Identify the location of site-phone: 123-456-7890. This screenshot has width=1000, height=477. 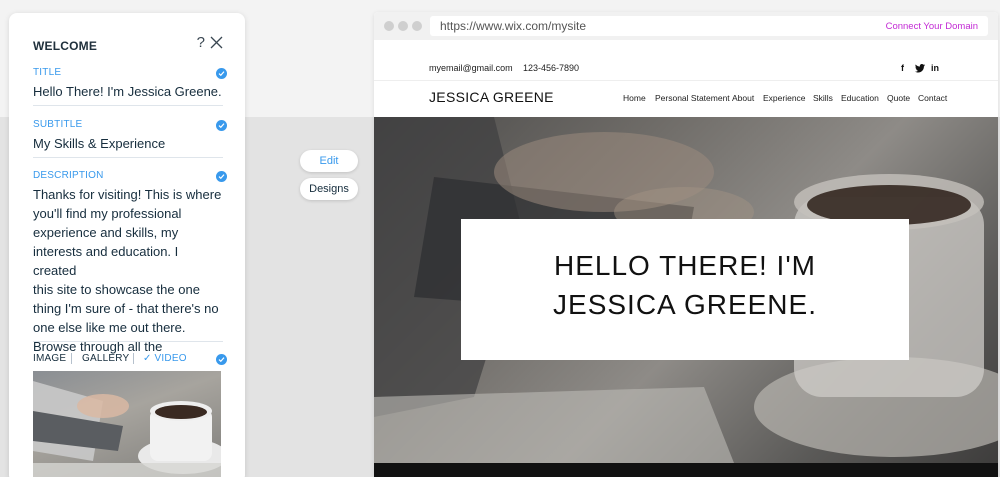
(551, 68).